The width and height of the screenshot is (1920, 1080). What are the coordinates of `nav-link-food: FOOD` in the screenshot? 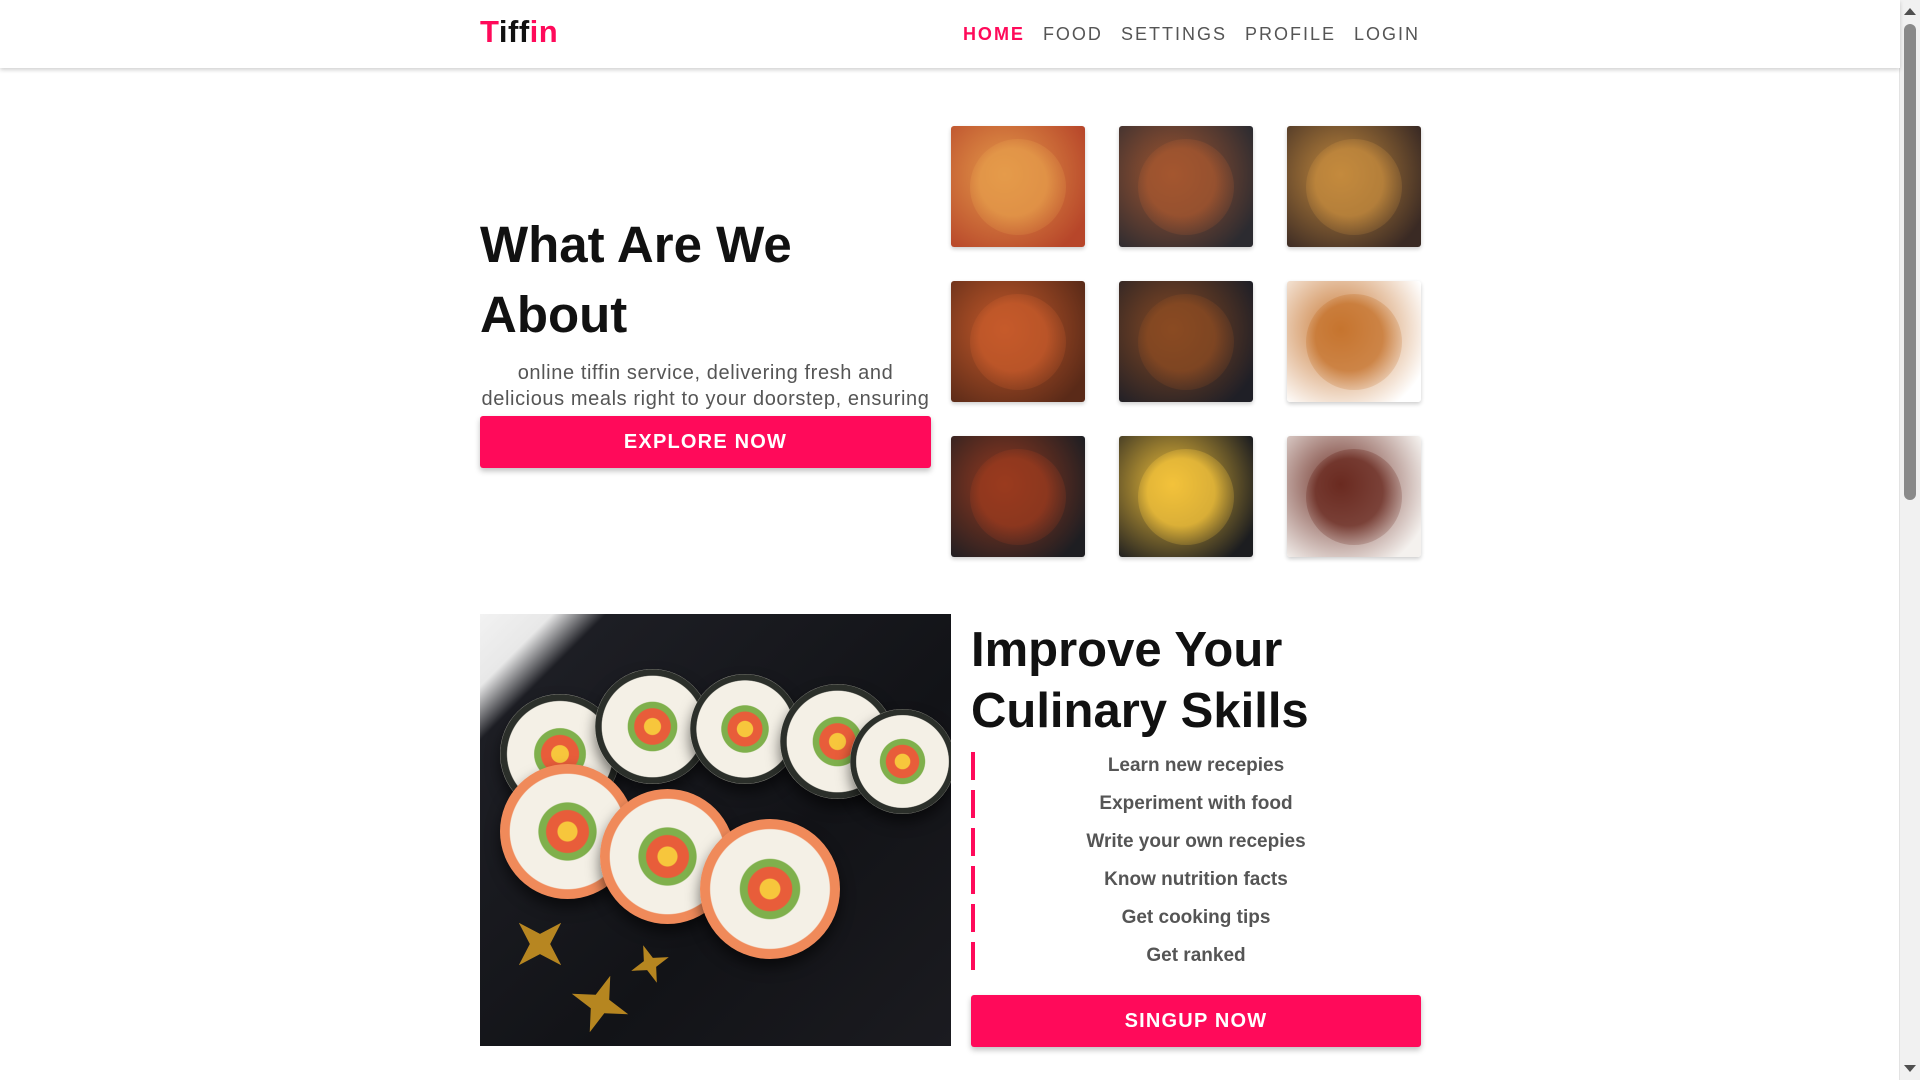 It's located at (1073, 34).